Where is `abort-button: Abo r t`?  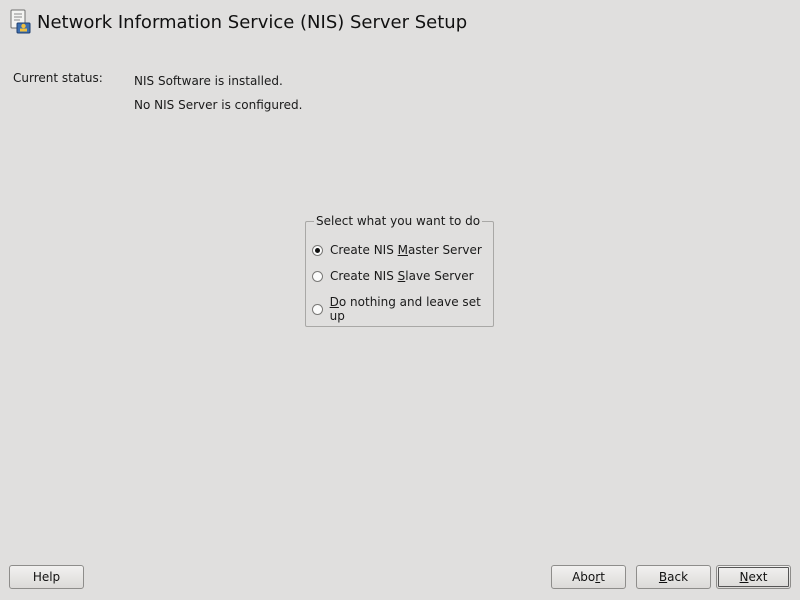 abort-button: Abo r t is located at coordinates (588, 577).